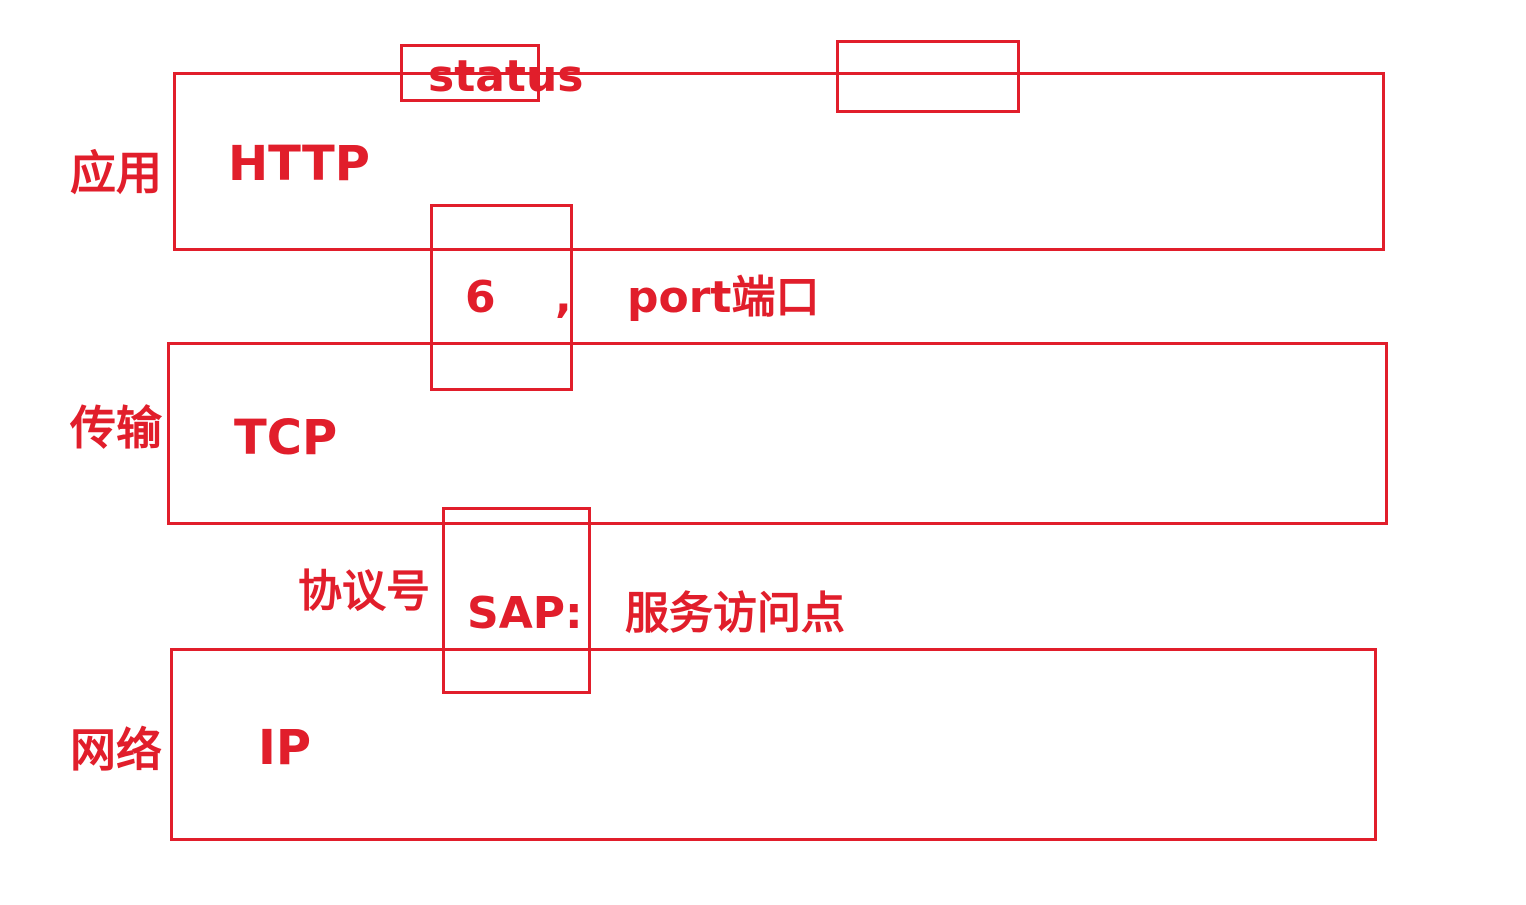 The height and width of the screenshot is (905, 1526). I want to click on transport-layer-label: 传输, so click(116, 428).